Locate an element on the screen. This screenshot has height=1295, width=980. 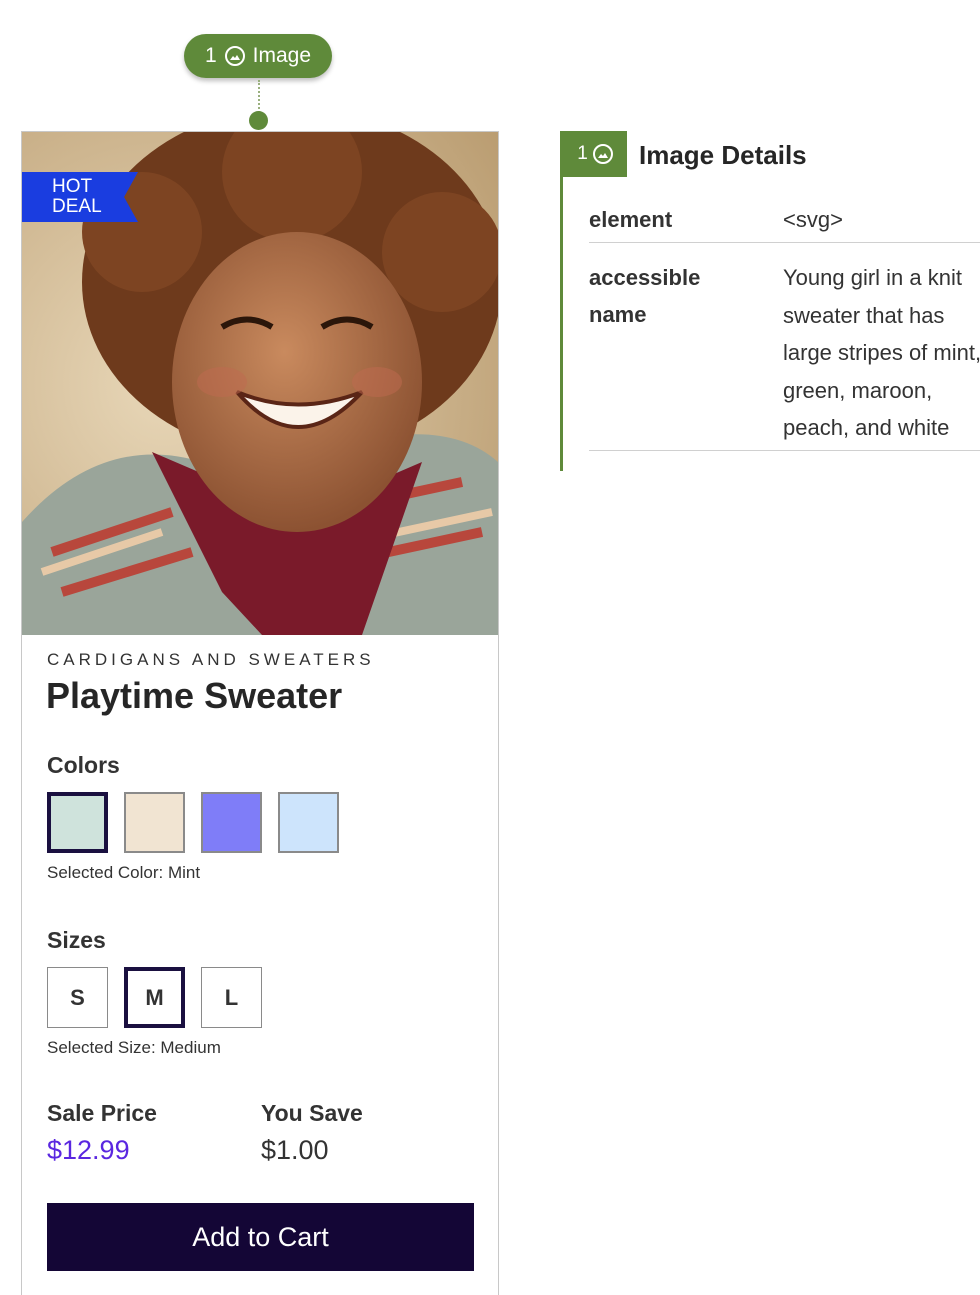
details-title: Image Details is located at coordinates (723, 155).